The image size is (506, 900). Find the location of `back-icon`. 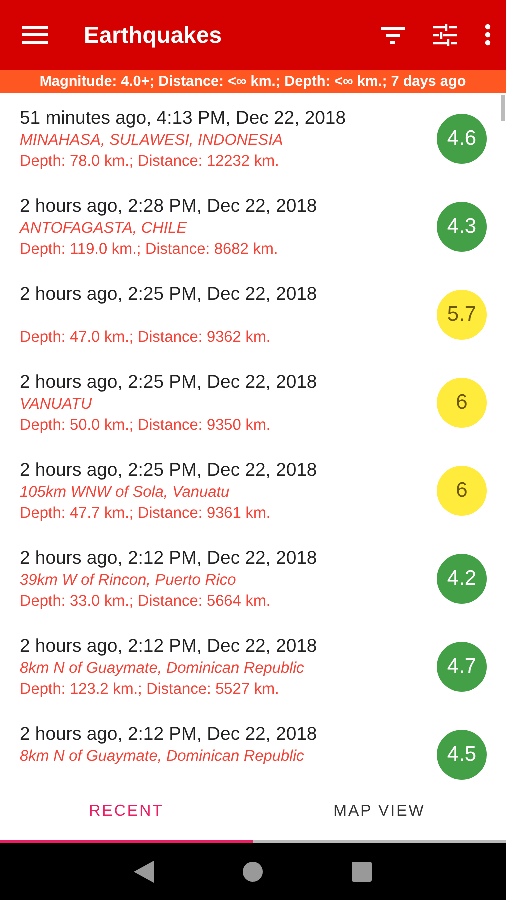

back-icon is located at coordinates (144, 871).